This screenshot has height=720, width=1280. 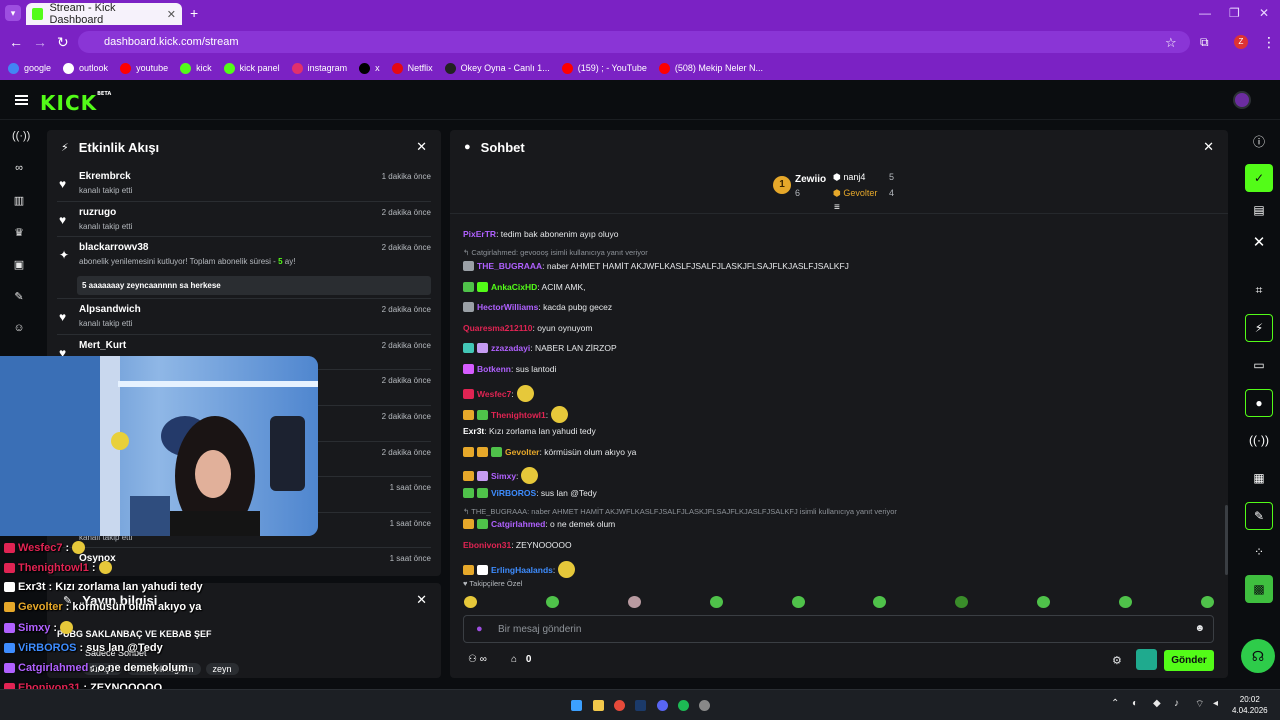 I want to click on bookmark-item: youtube, so click(x=144, y=68).